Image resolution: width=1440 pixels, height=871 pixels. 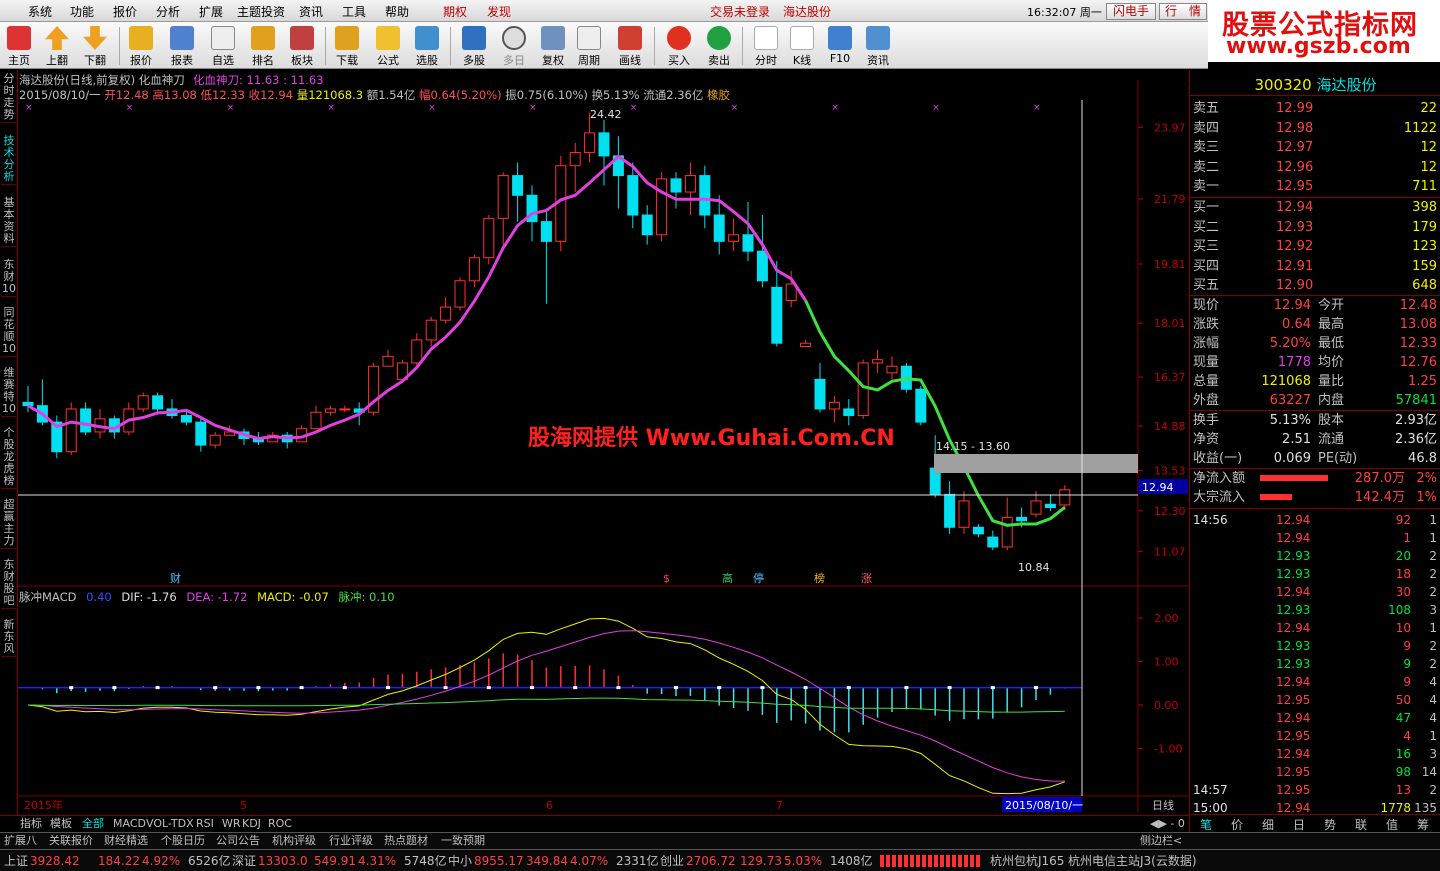 I want to click on multi-day-button: 多日, so click(x=514, y=46).